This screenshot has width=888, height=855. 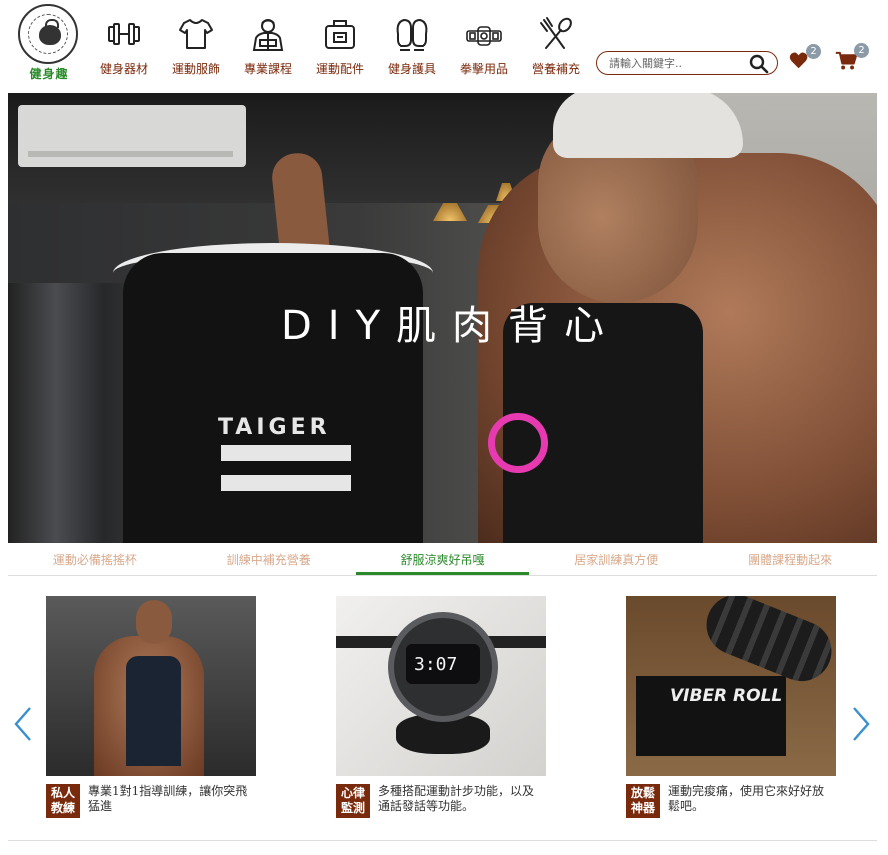 I want to click on search-box, so click(x=687, y=63).